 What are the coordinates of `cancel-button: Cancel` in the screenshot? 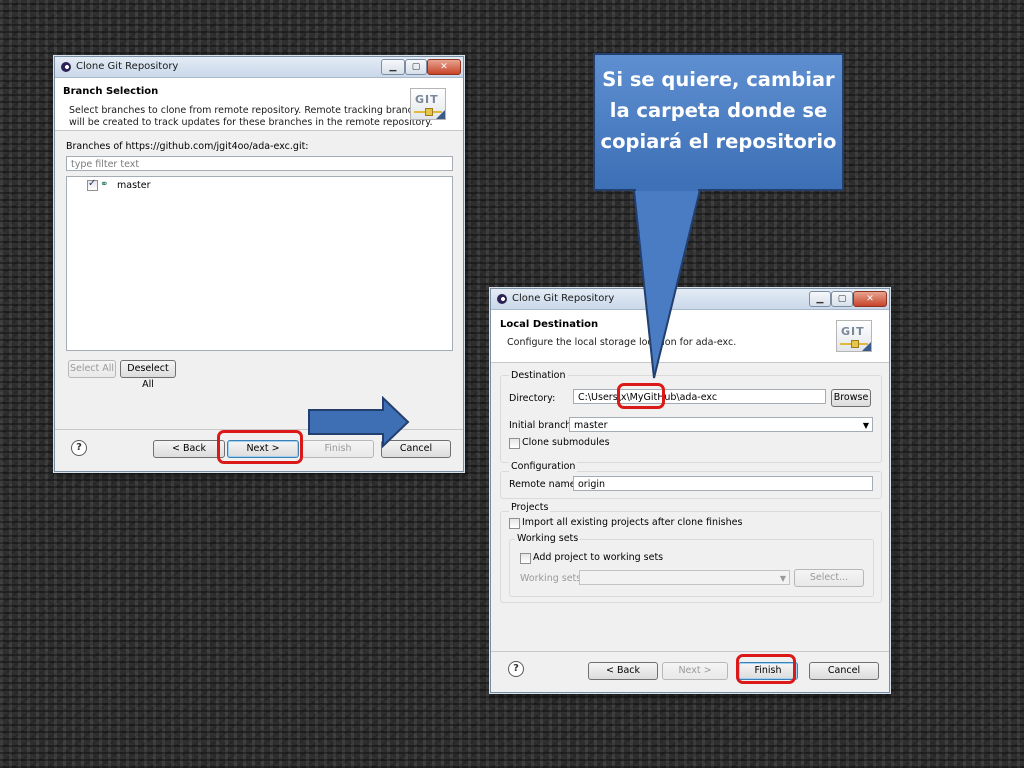 It's located at (844, 671).